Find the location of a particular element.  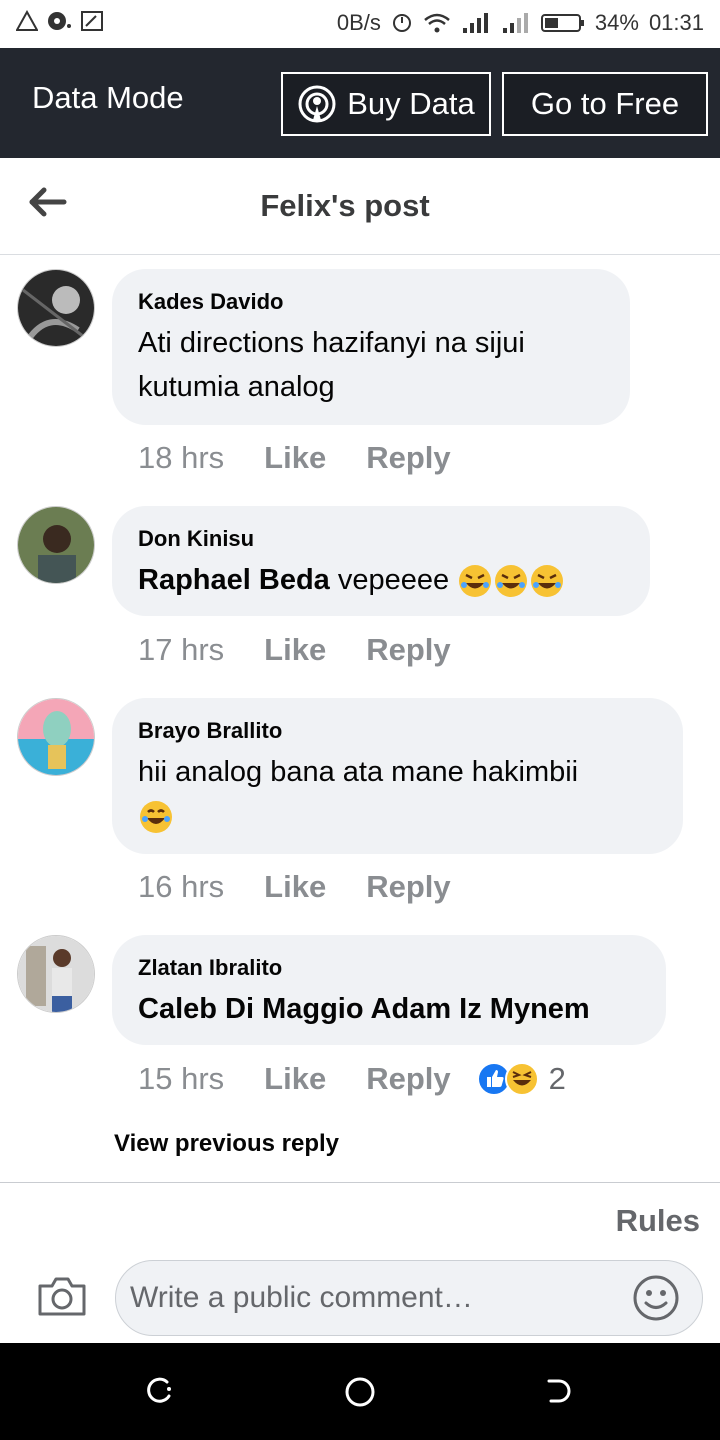

comment-actions: 16 hrs Like Reply is located at coordinates (294, 887).